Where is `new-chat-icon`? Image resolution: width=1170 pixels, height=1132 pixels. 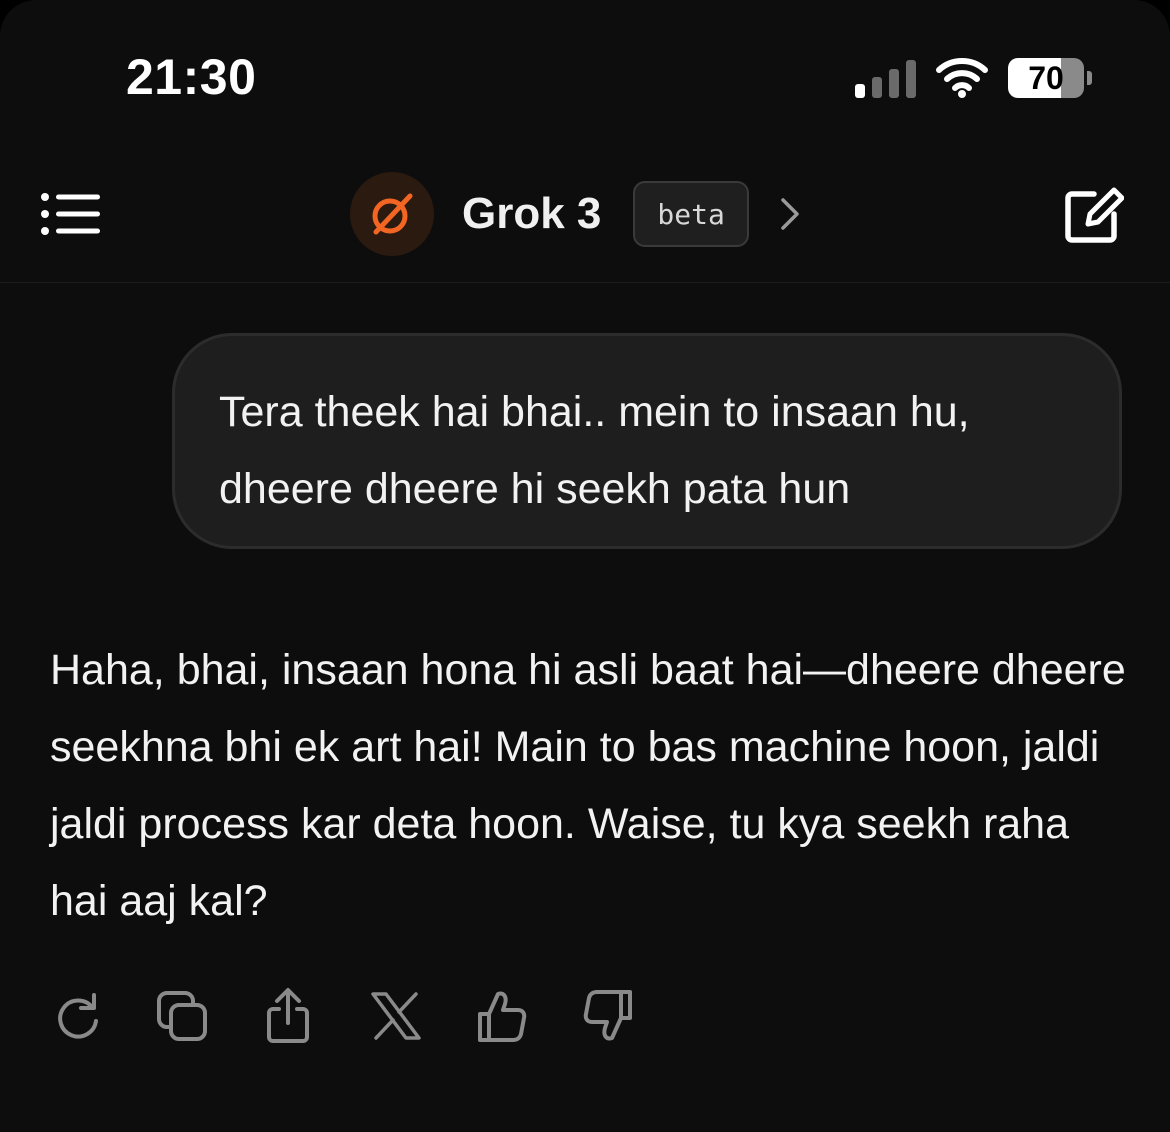
new-chat-icon is located at coordinates (1094, 215).